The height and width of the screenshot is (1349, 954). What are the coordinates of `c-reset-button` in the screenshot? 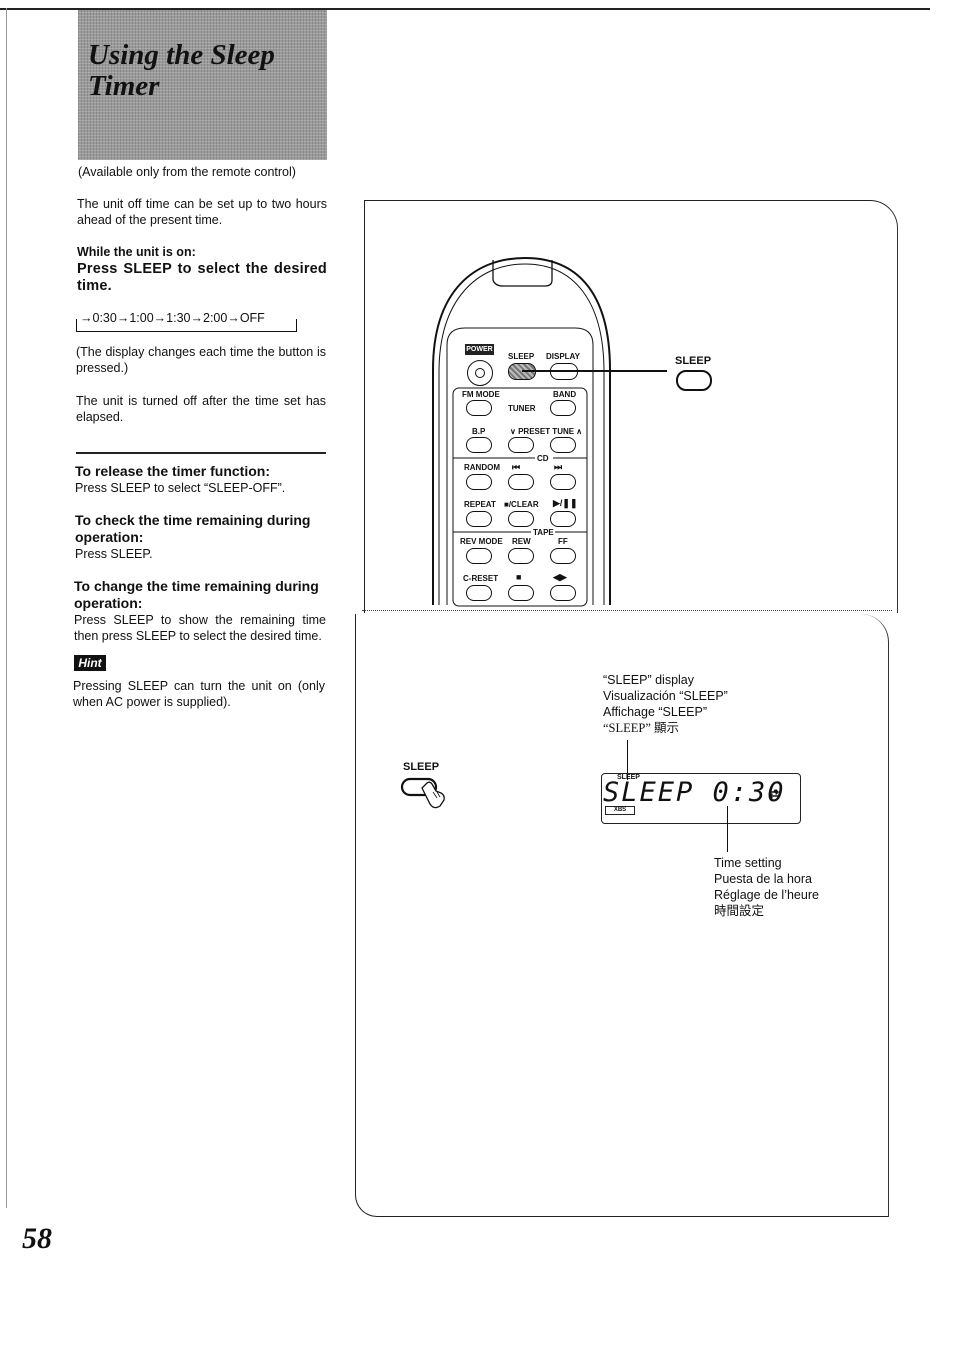 It's located at (479, 593).